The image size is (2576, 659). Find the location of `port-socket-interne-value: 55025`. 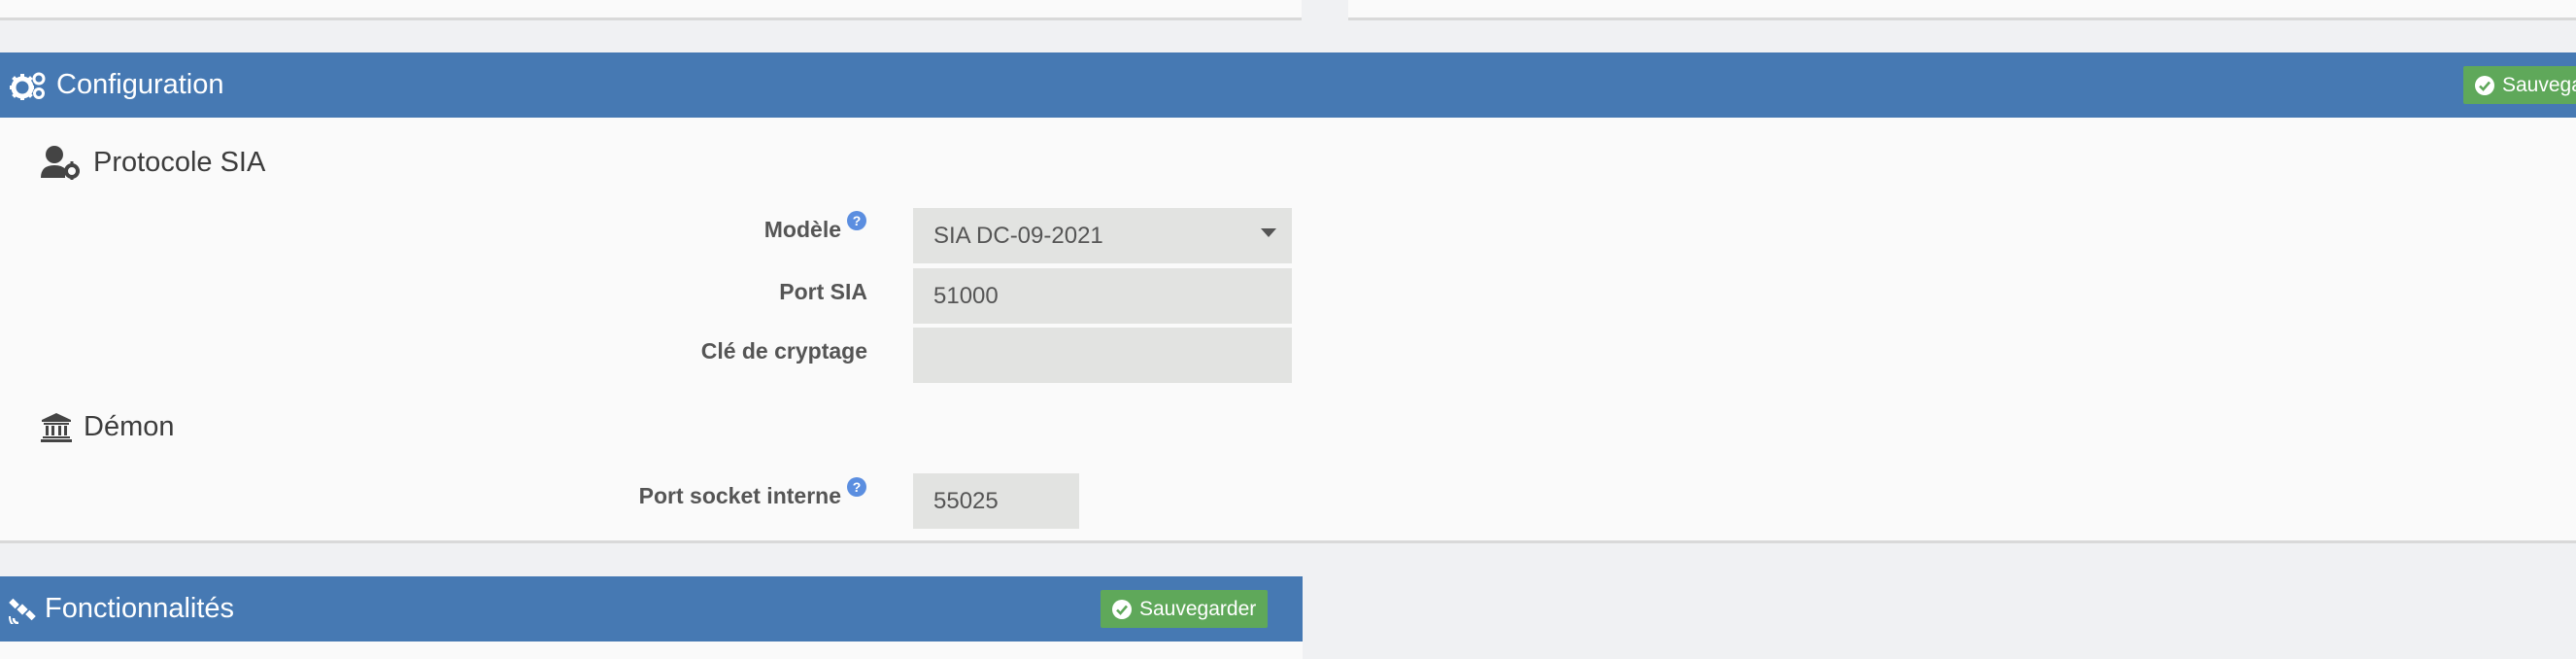

port-socket-interne-value: 55025 is located at coordinates (966, 500).